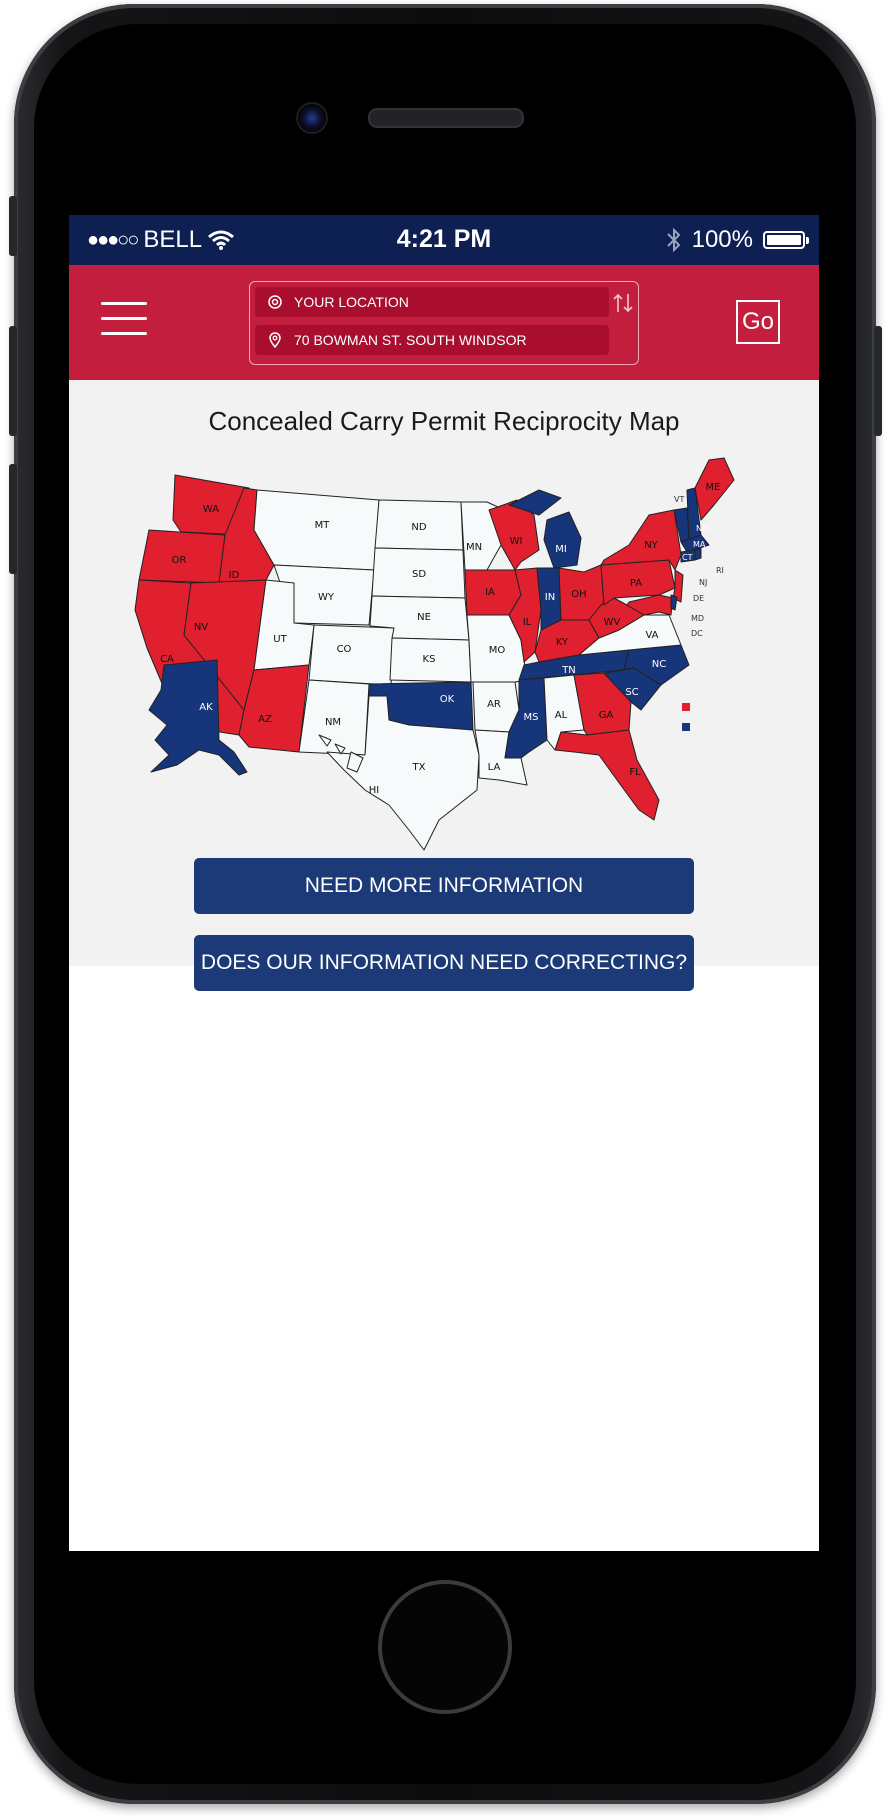  I want to click on state-FL, so click(607, 775).